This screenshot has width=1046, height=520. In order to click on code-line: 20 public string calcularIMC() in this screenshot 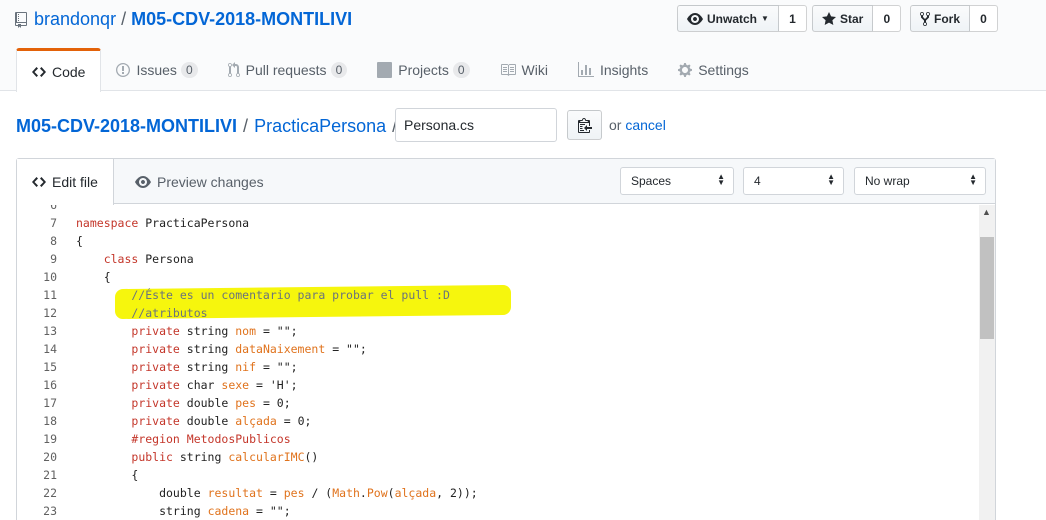, I will do `click(497, 457)`.